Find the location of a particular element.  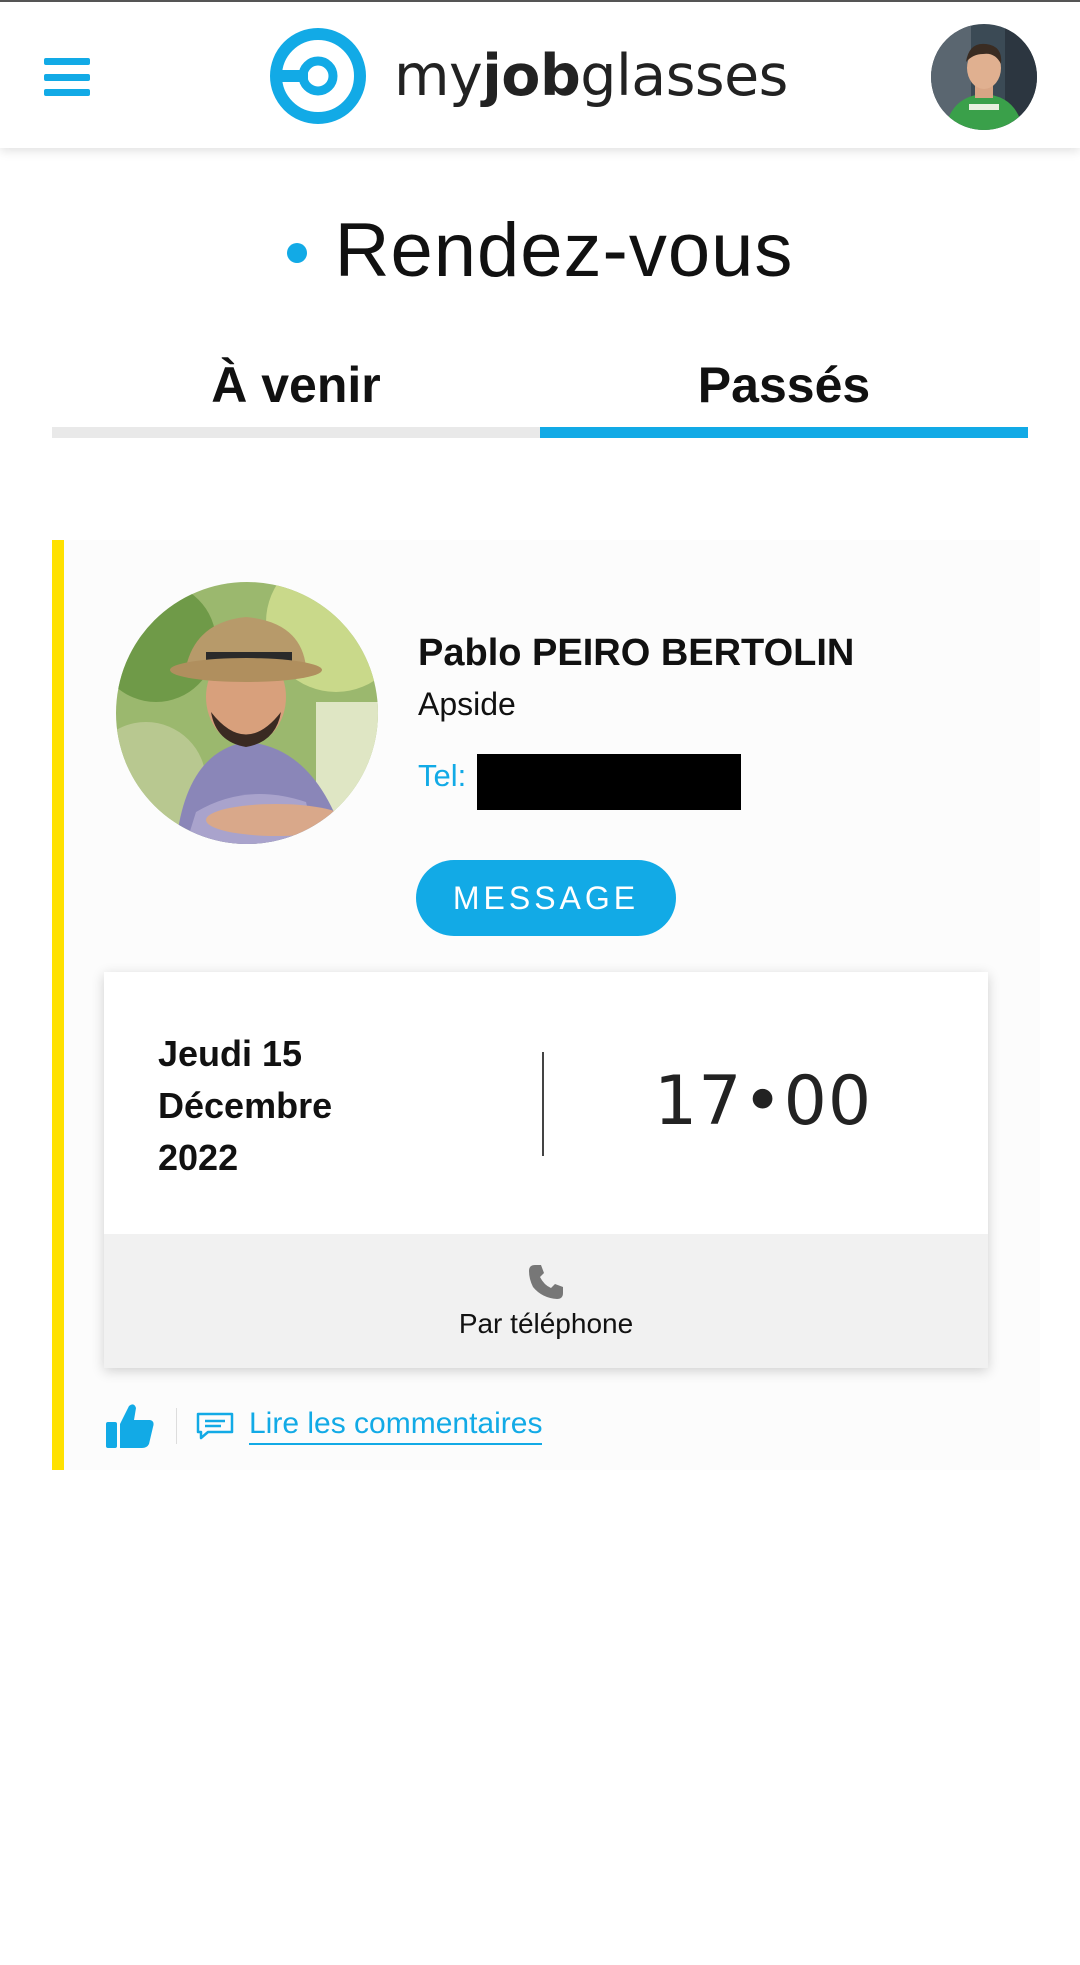

actions-separator is located at coordinates (176, 1426).